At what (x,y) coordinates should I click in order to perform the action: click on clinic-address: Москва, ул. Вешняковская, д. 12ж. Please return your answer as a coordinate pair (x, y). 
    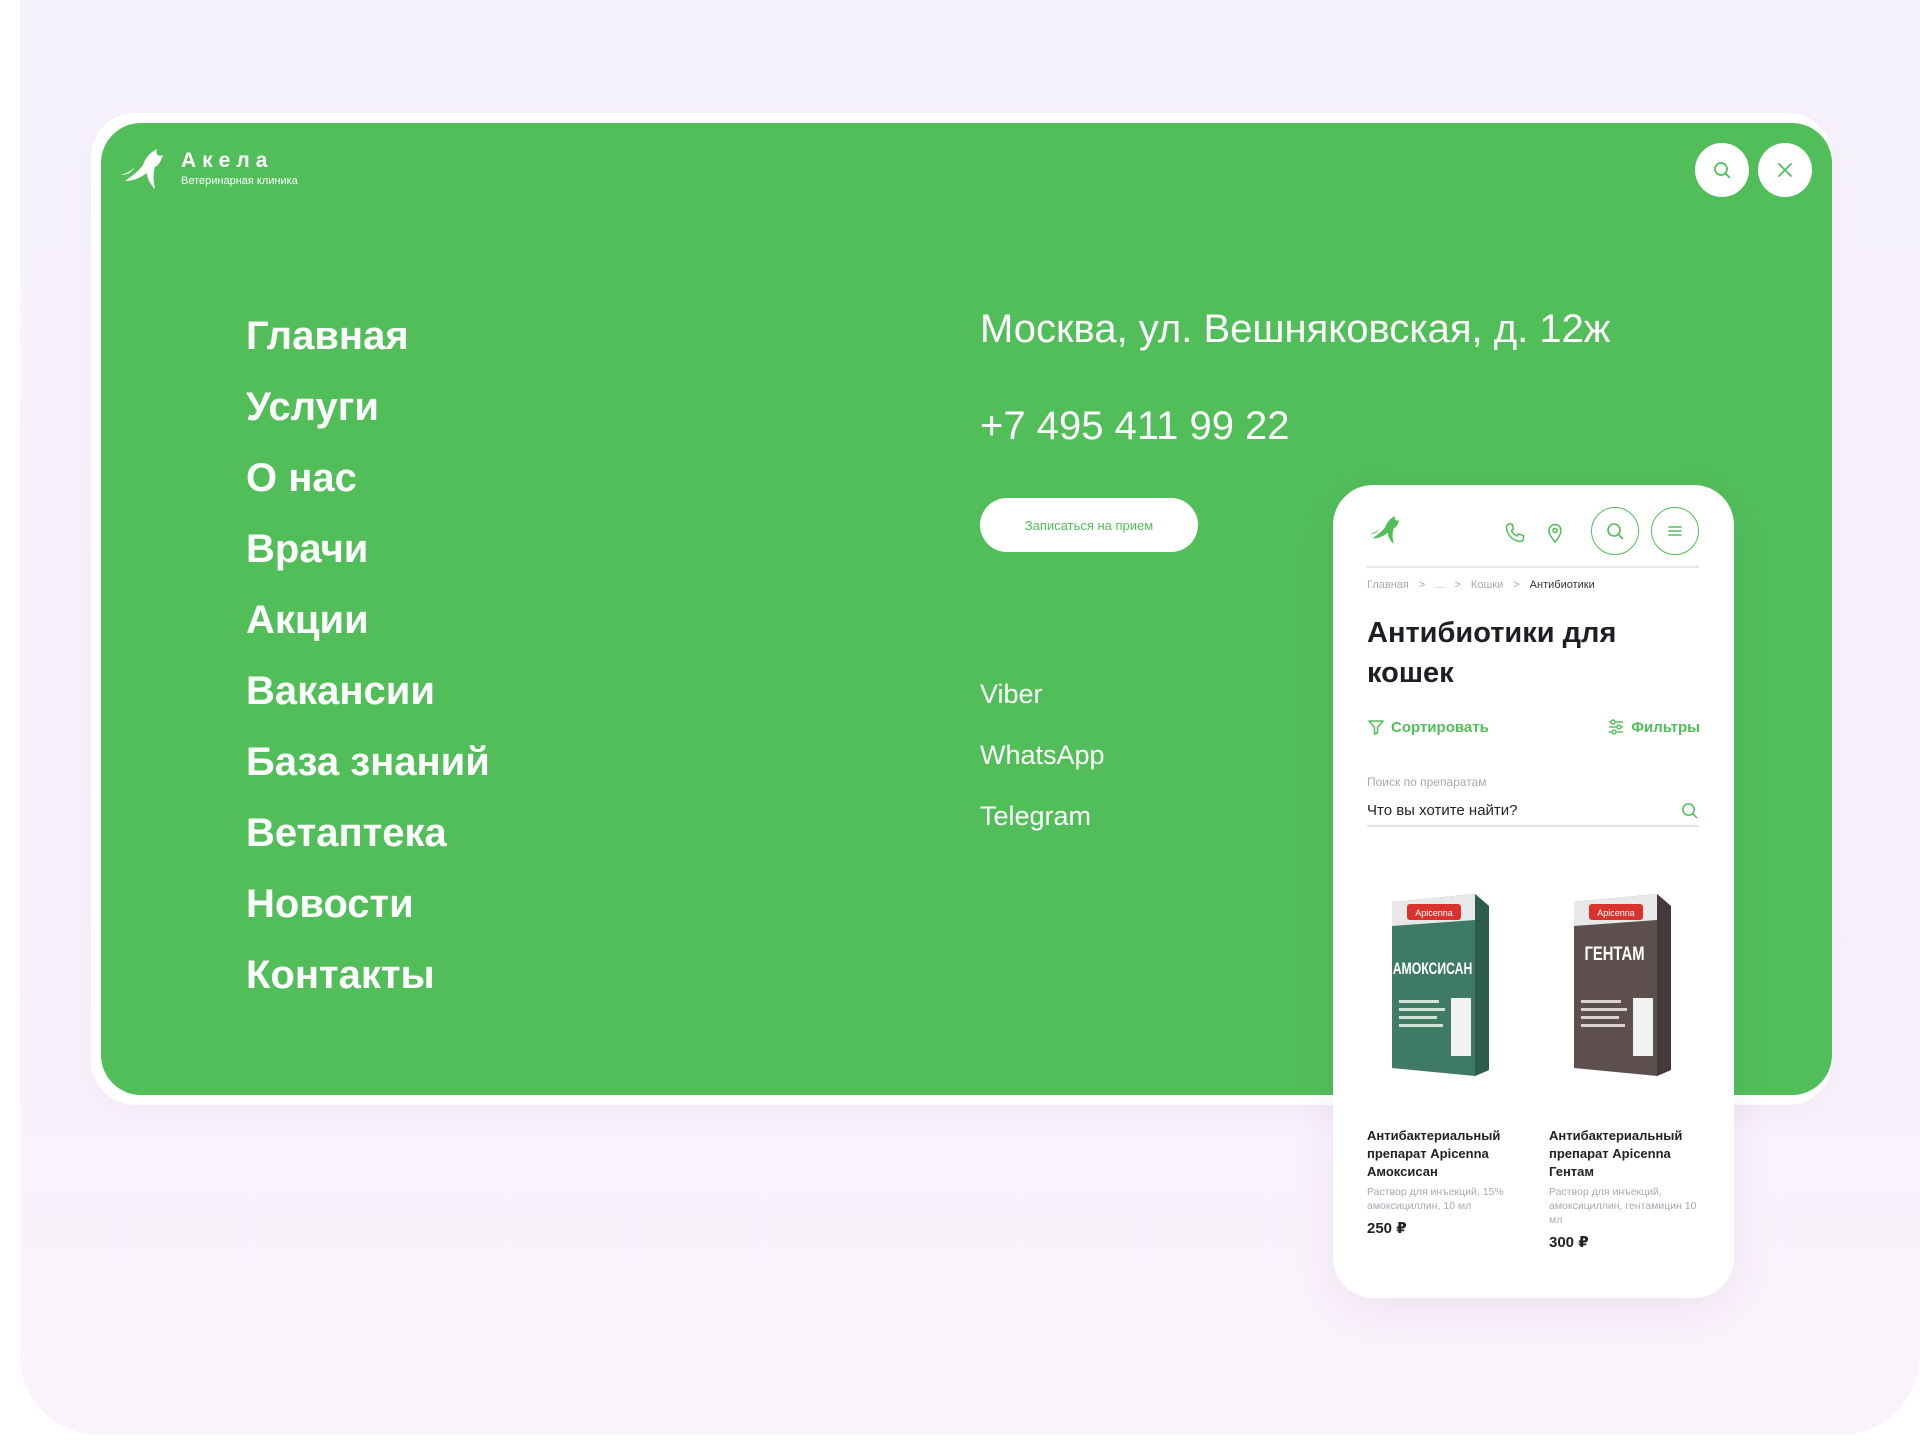
    Looking at the image, I should click on (1295, 329).